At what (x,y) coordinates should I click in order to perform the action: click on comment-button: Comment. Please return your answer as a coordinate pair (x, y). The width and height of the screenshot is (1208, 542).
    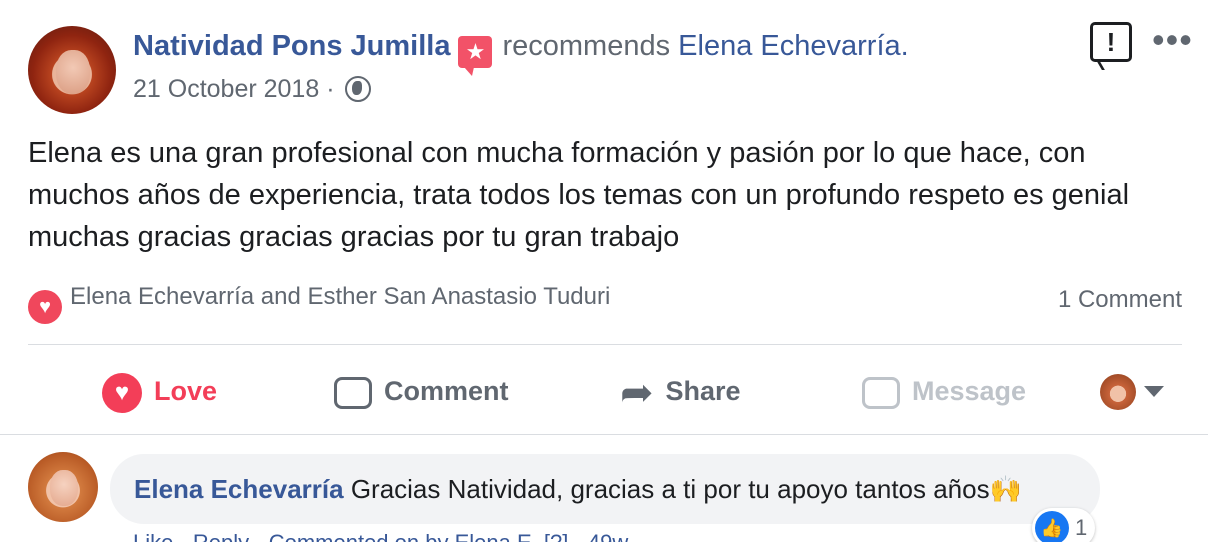
    Looking at the image, I should click on (421, 391).